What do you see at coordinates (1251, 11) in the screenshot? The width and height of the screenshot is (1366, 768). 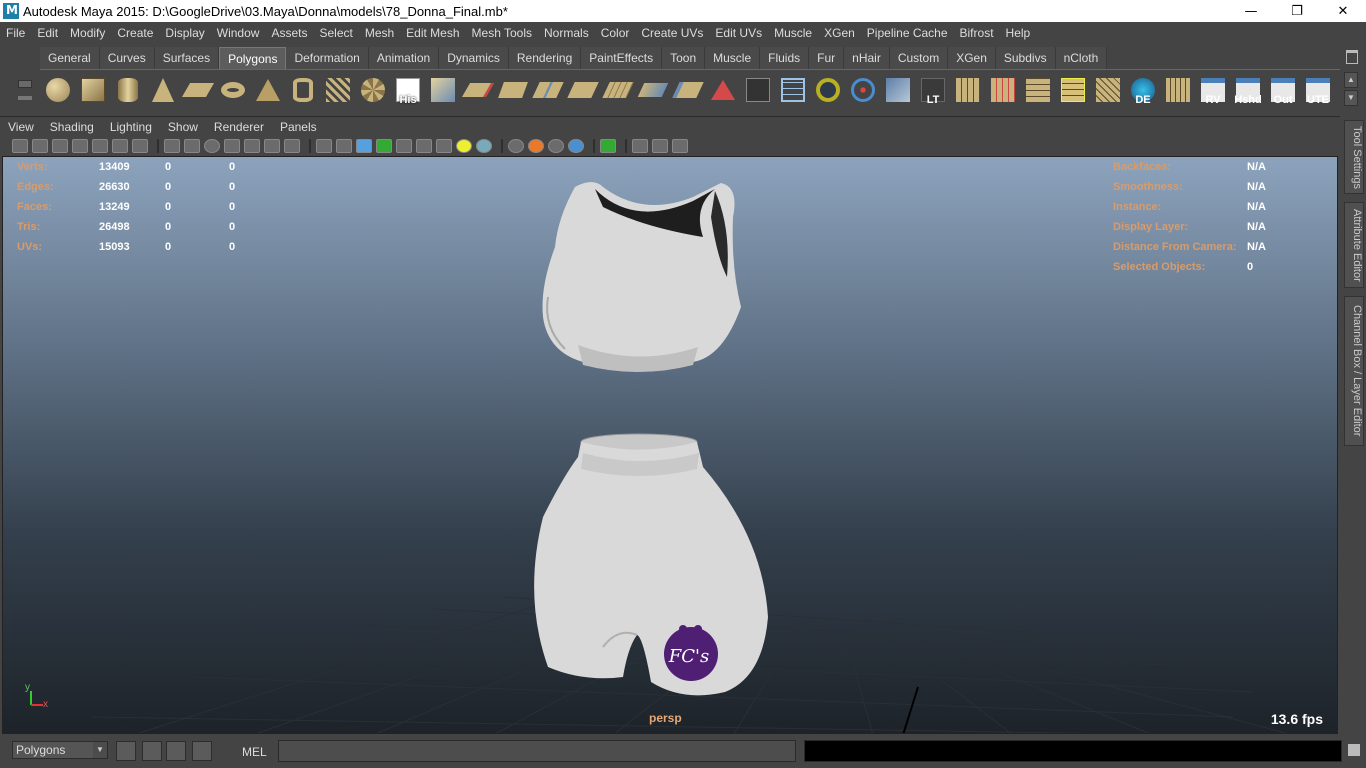 I see `minimize-button: —` at bounding box center [1251, 11].